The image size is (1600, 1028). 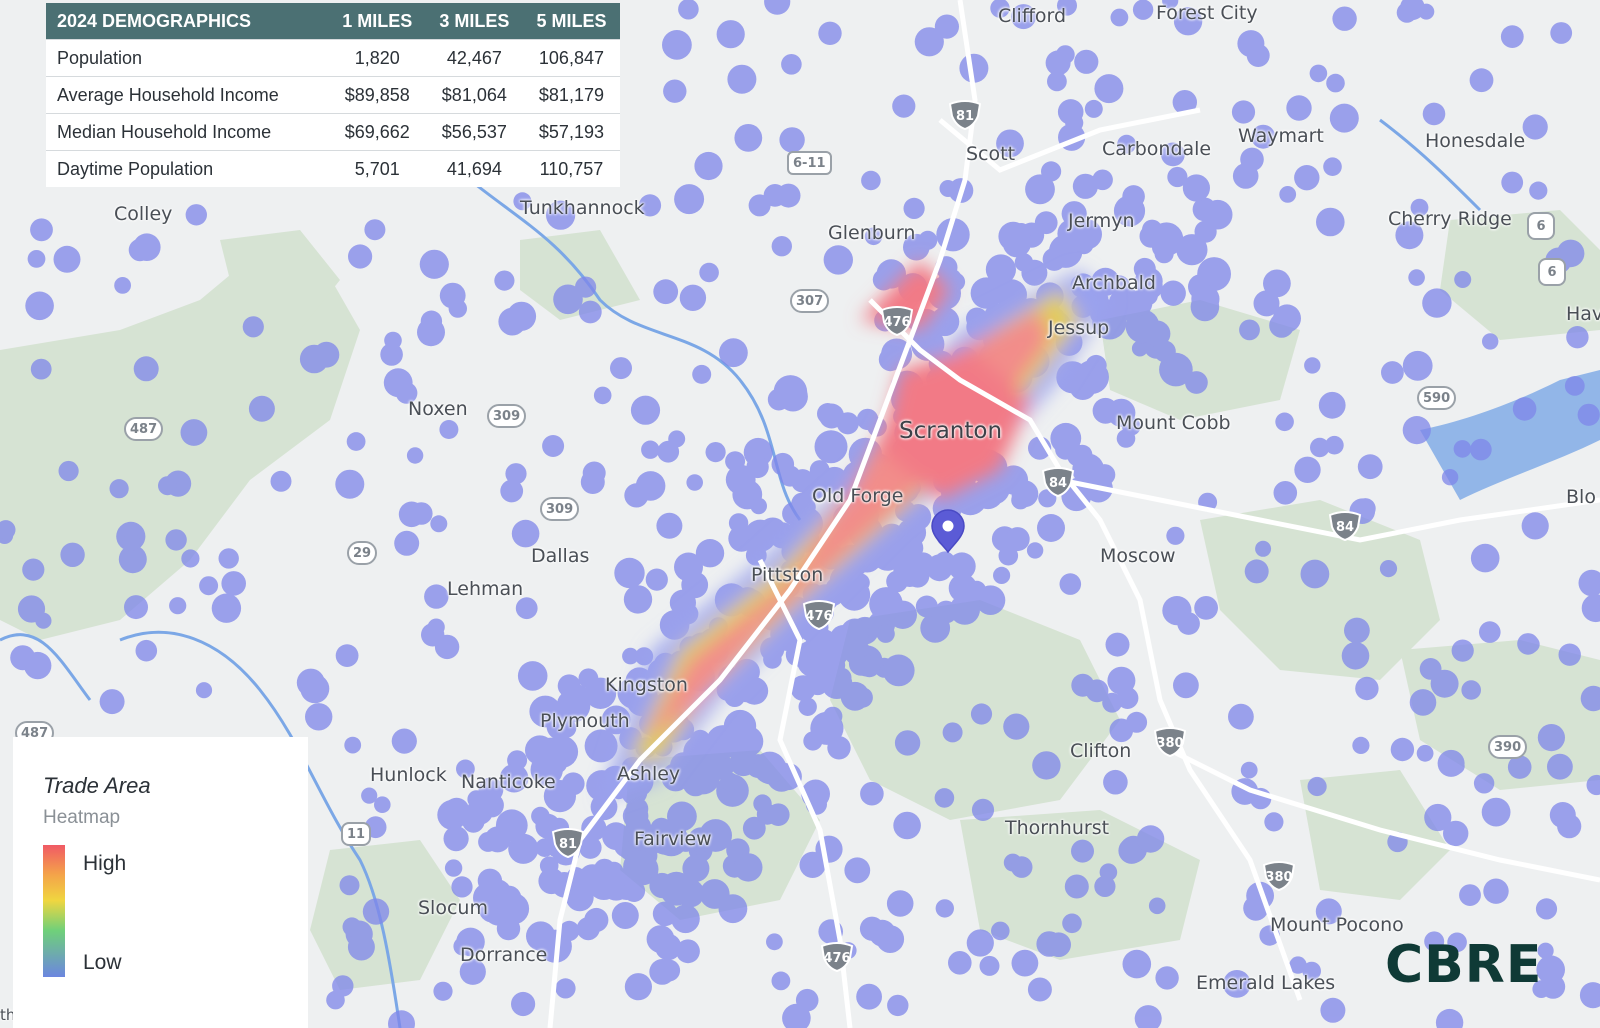 I want to click on place-label-cherry-ridge: Cherry Ridge, so click(x=1450, y=219).